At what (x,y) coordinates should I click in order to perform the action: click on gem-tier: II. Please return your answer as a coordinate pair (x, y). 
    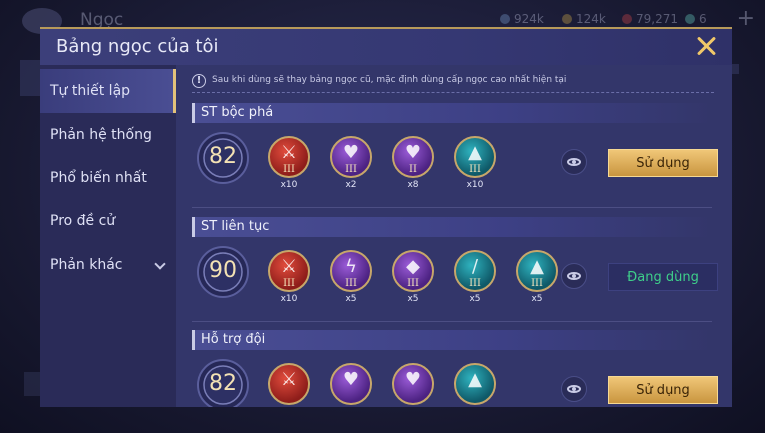
    Looking at the image, I should click on (413, 169).